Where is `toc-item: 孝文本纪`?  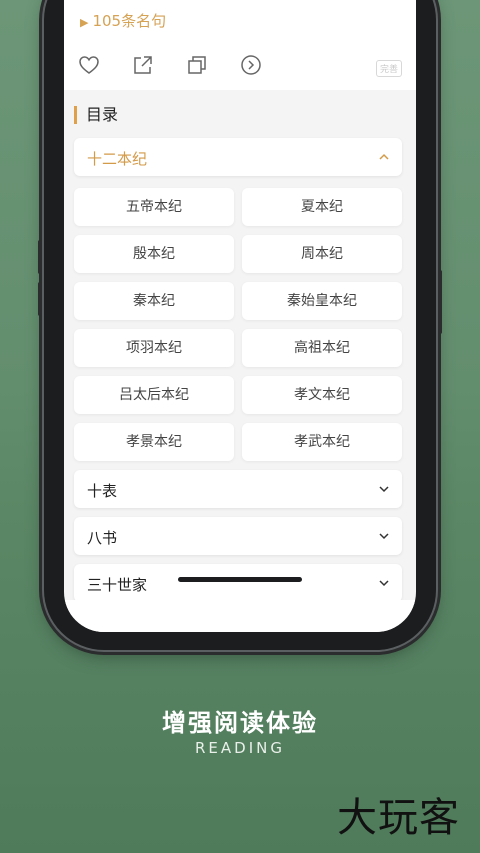 toc-item: 孝文本纪 is located at coordinates (322, 395).